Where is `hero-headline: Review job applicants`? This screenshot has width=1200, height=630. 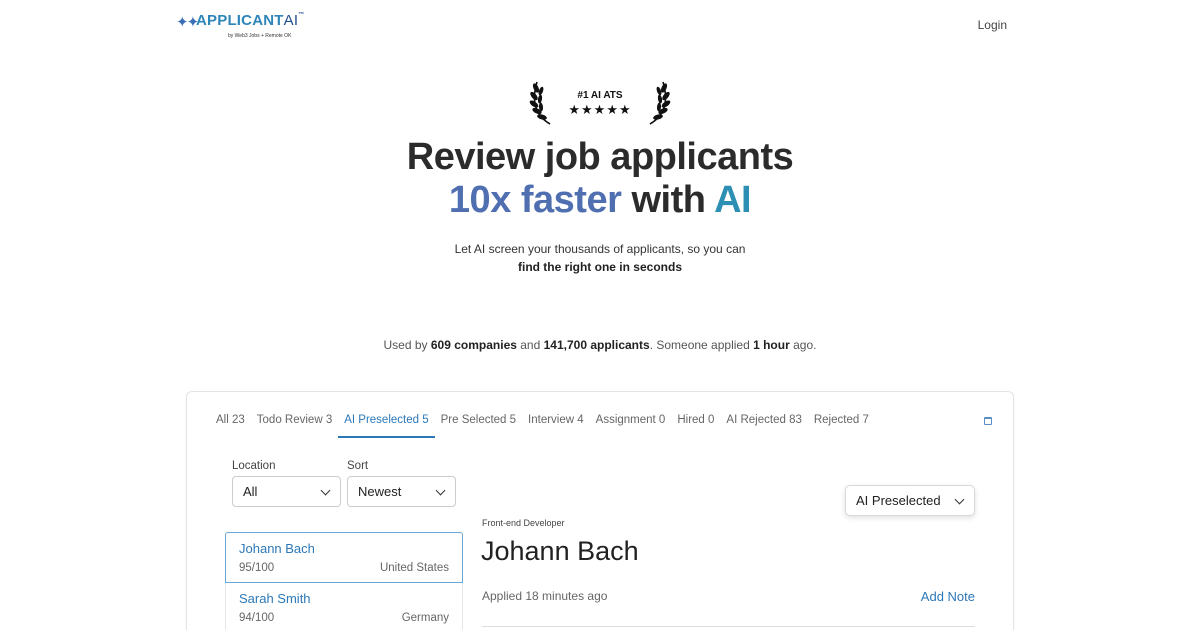 hero-headline: Review job applicants is located at coordinates (600, 157).